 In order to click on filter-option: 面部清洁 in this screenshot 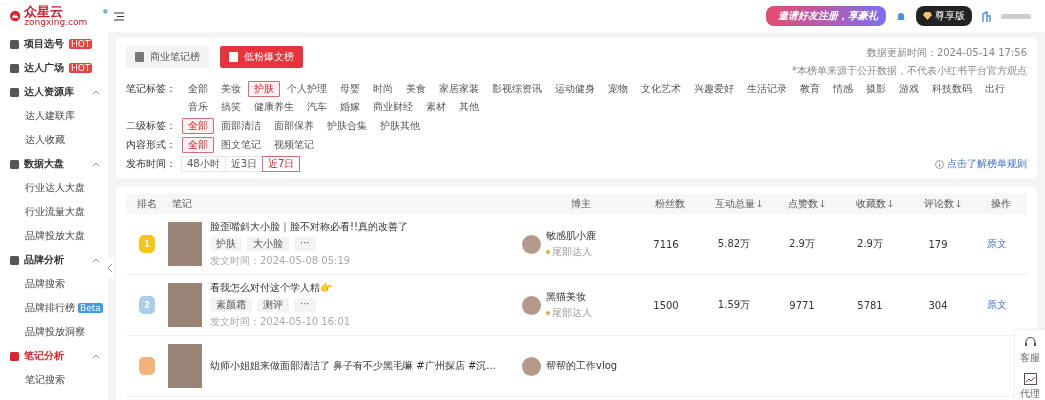, I will do `click(241, 126)`.